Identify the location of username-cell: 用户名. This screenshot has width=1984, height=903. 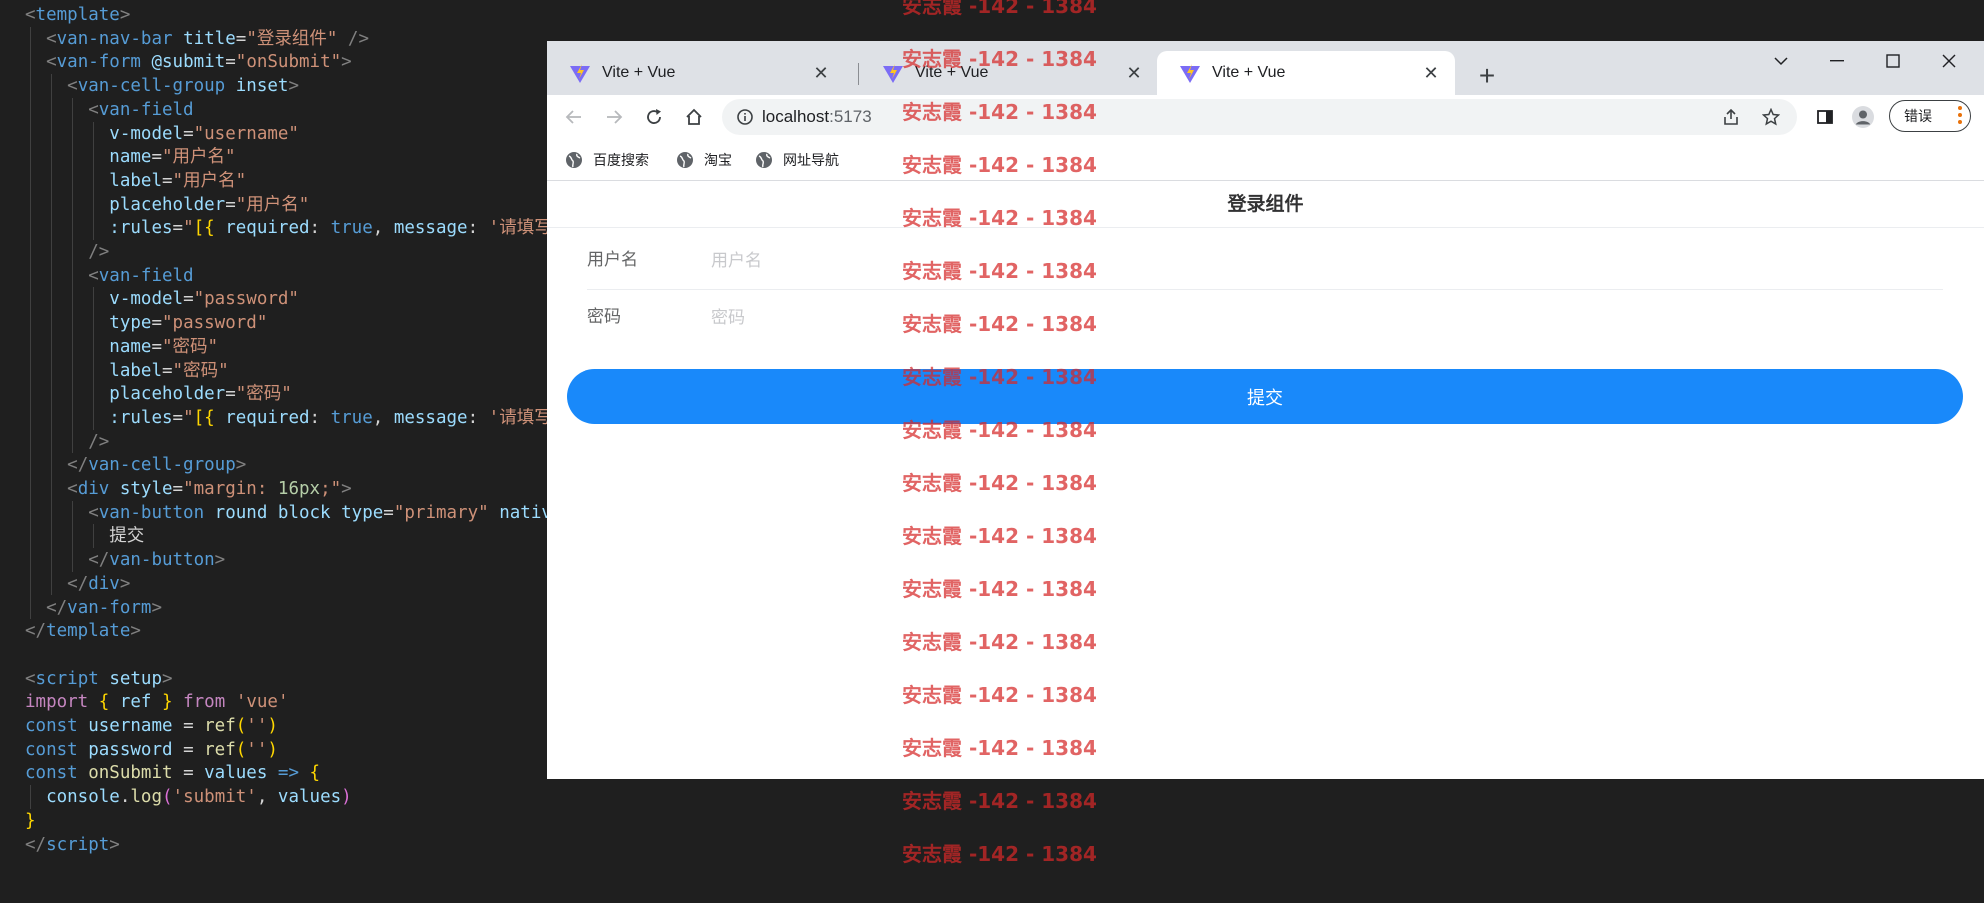
(1265, 260).